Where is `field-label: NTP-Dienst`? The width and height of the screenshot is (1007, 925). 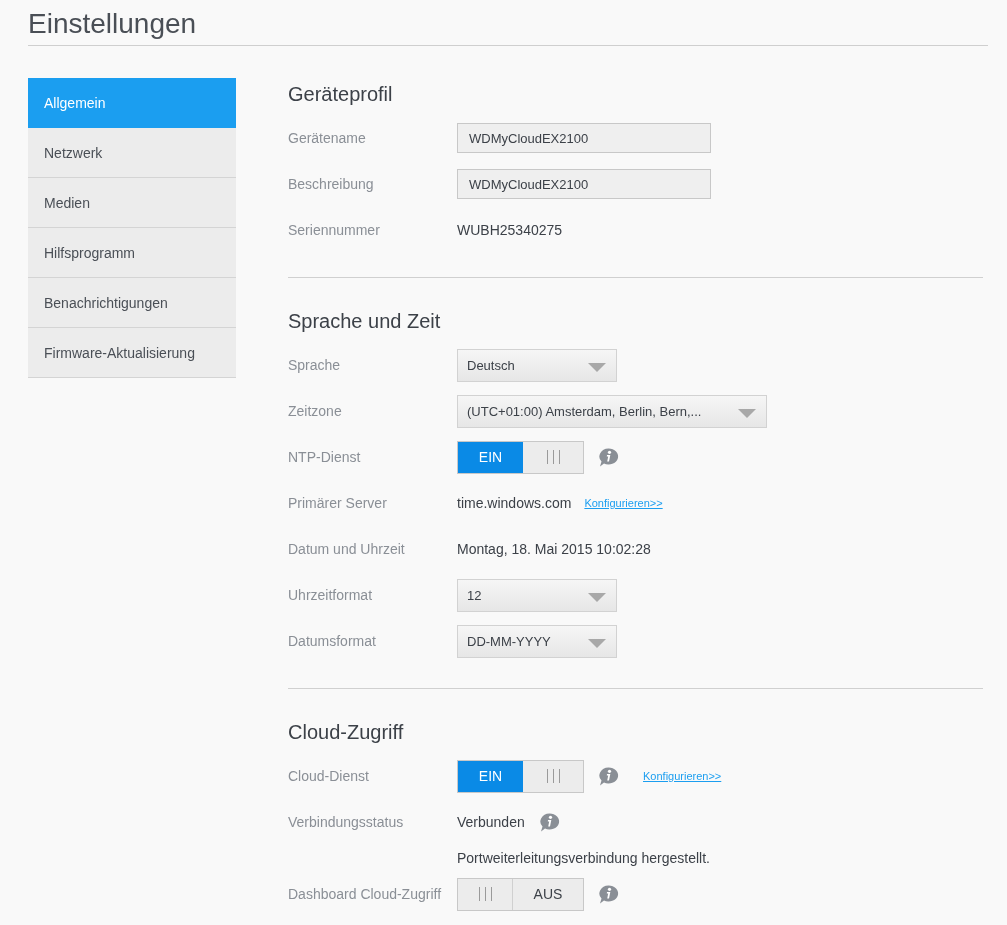 field-label: NTP-Dienst is located at coordinates (325, 457).